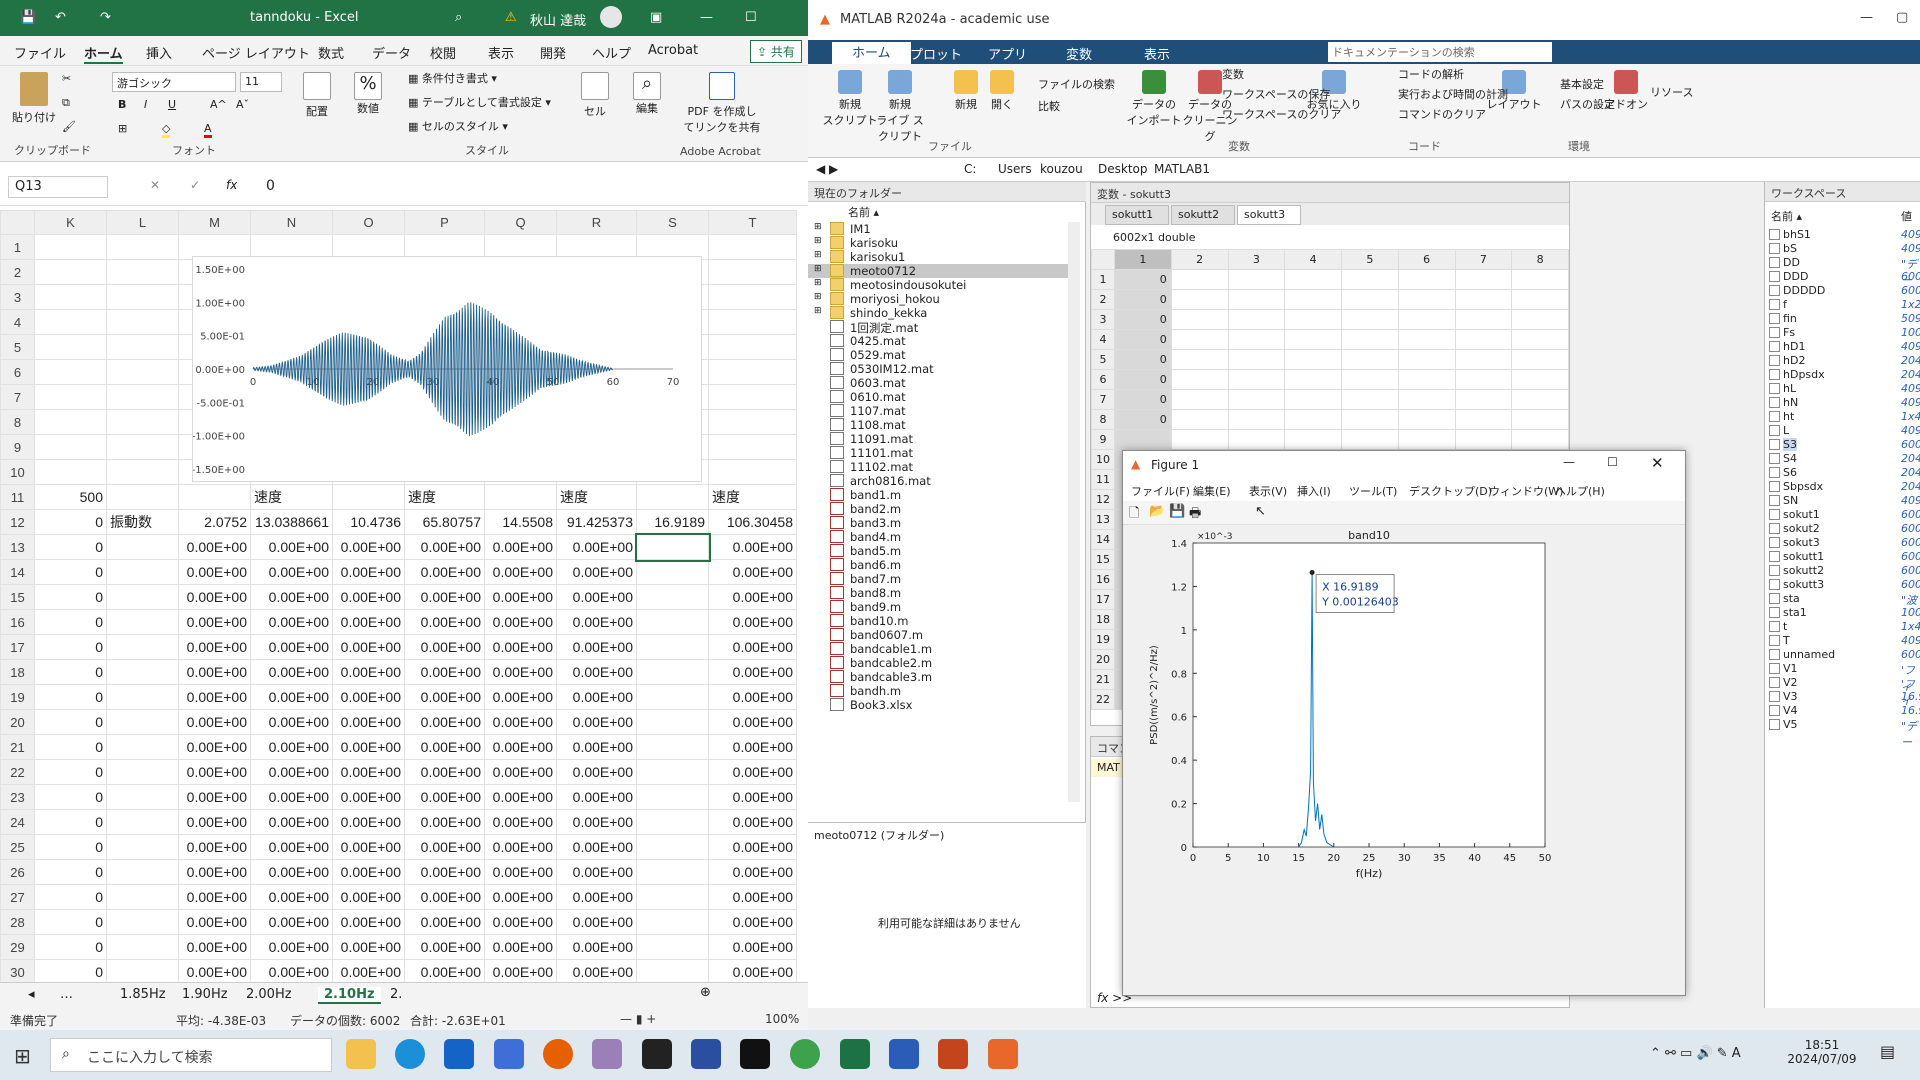 The image size is (1920, 1080). What do you see at coordinates (40, 52) in the screenshot?
I see `menu-0: ファイル` at bounding box center [40, 52].